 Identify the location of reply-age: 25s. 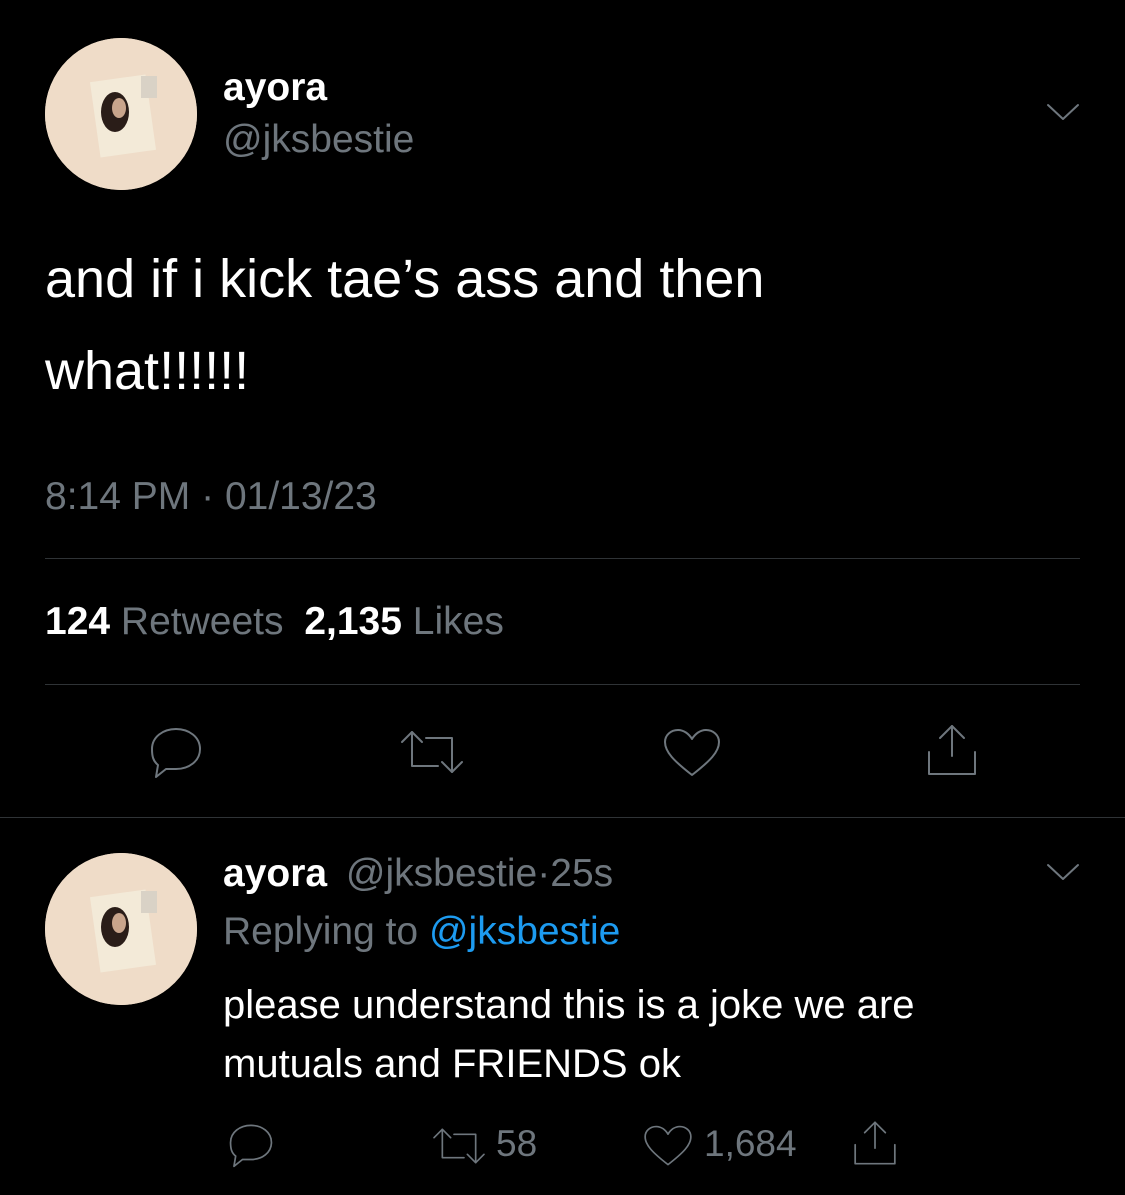
(581, 873).